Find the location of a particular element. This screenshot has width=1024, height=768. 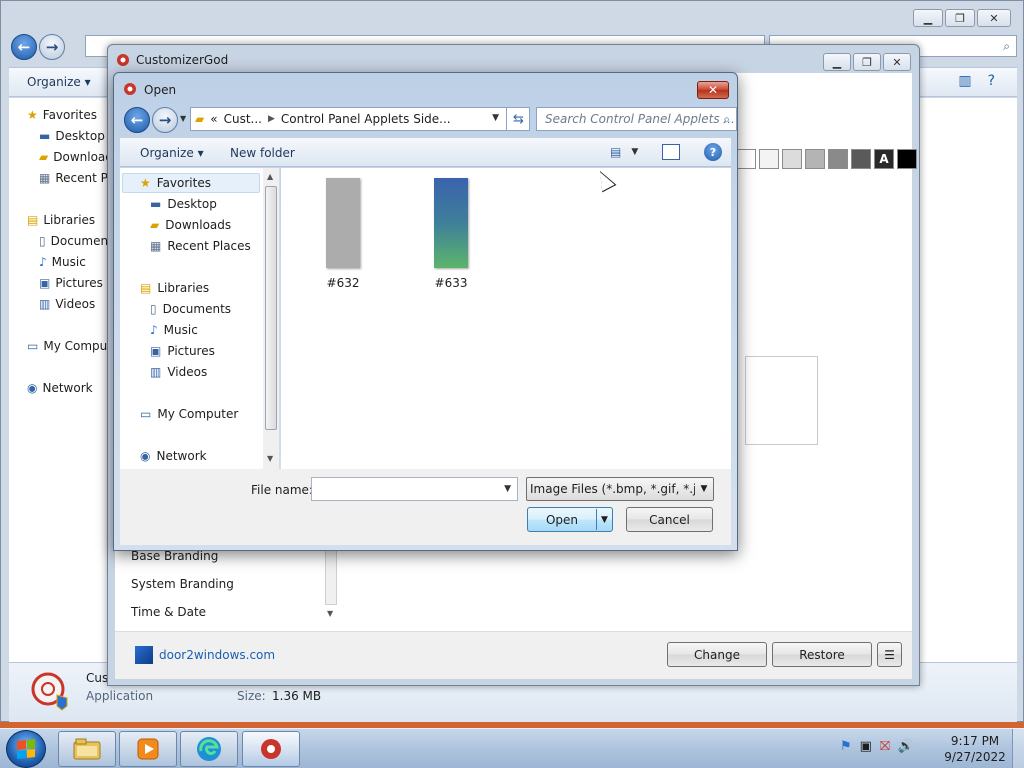

show-desktop-button is located at coordinates (1018, 748).